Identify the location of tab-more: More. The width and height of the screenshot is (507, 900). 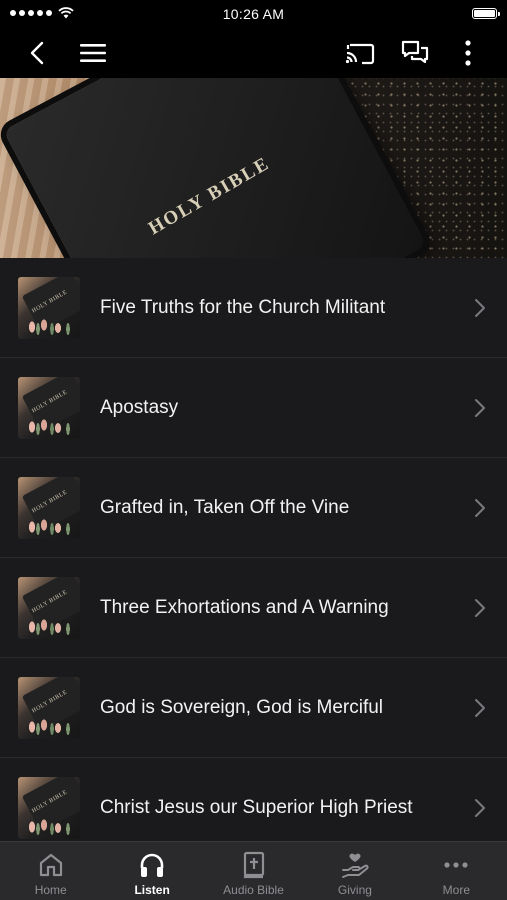
(456, 871).